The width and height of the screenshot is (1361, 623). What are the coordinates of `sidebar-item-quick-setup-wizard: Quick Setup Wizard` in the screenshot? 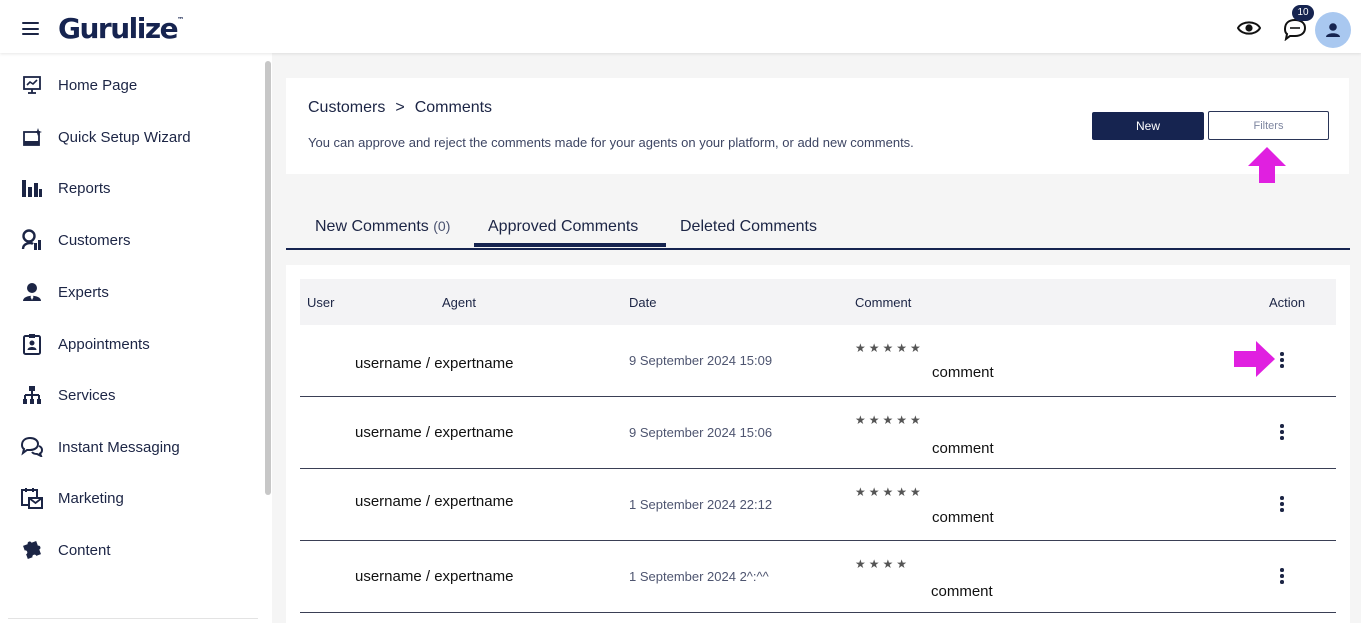 It's located at (140, 137).